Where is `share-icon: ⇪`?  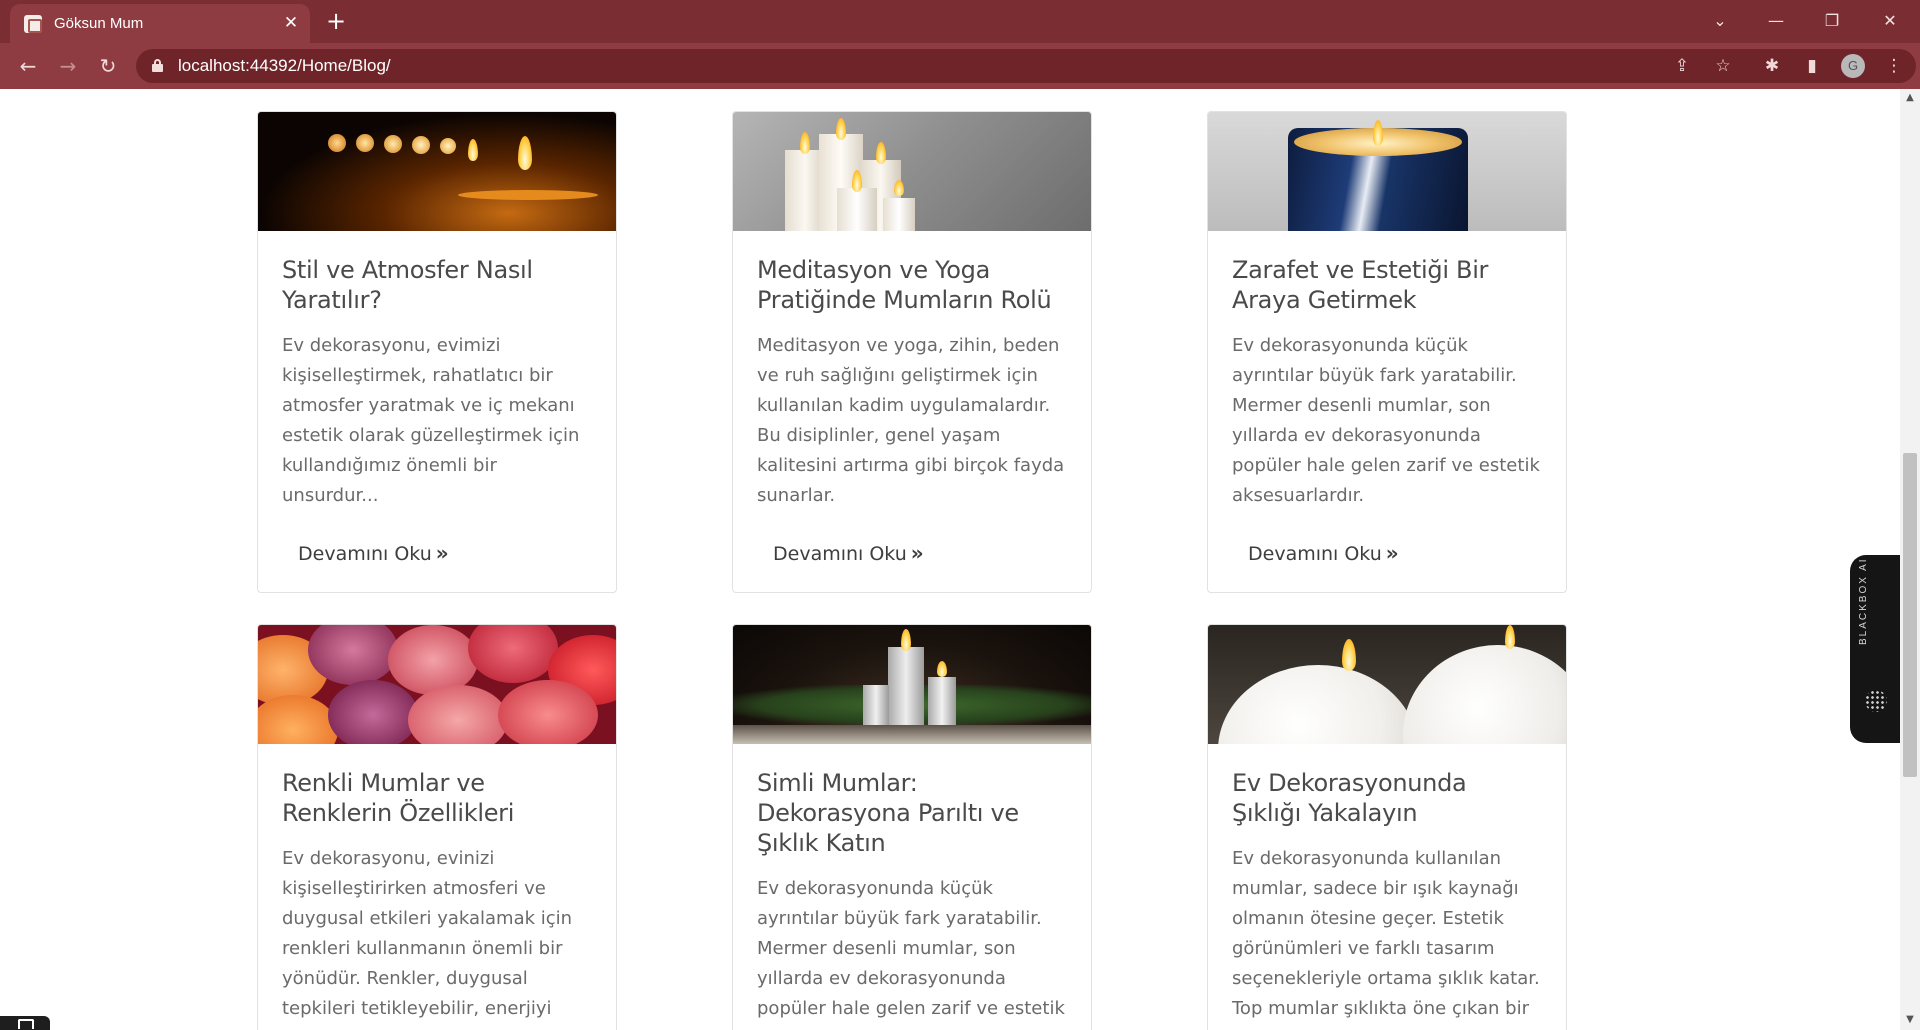
share-icon: ⇪ is located at coordinates (1682, 66).